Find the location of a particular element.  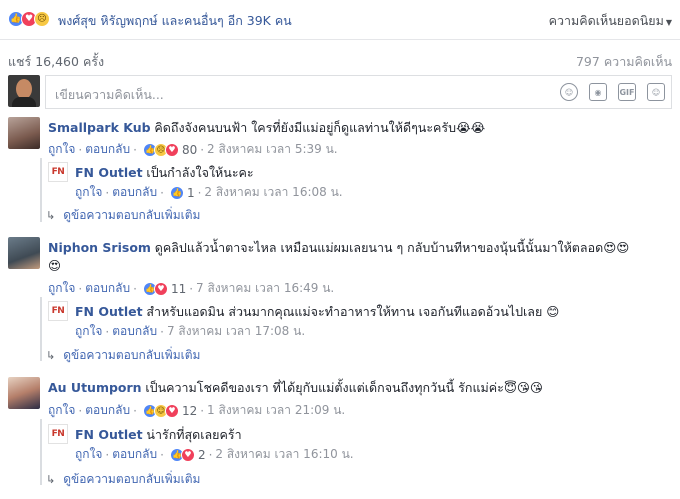

reaction-icons: 👍 ♥ ☹ is located at coordinates (29, 19).